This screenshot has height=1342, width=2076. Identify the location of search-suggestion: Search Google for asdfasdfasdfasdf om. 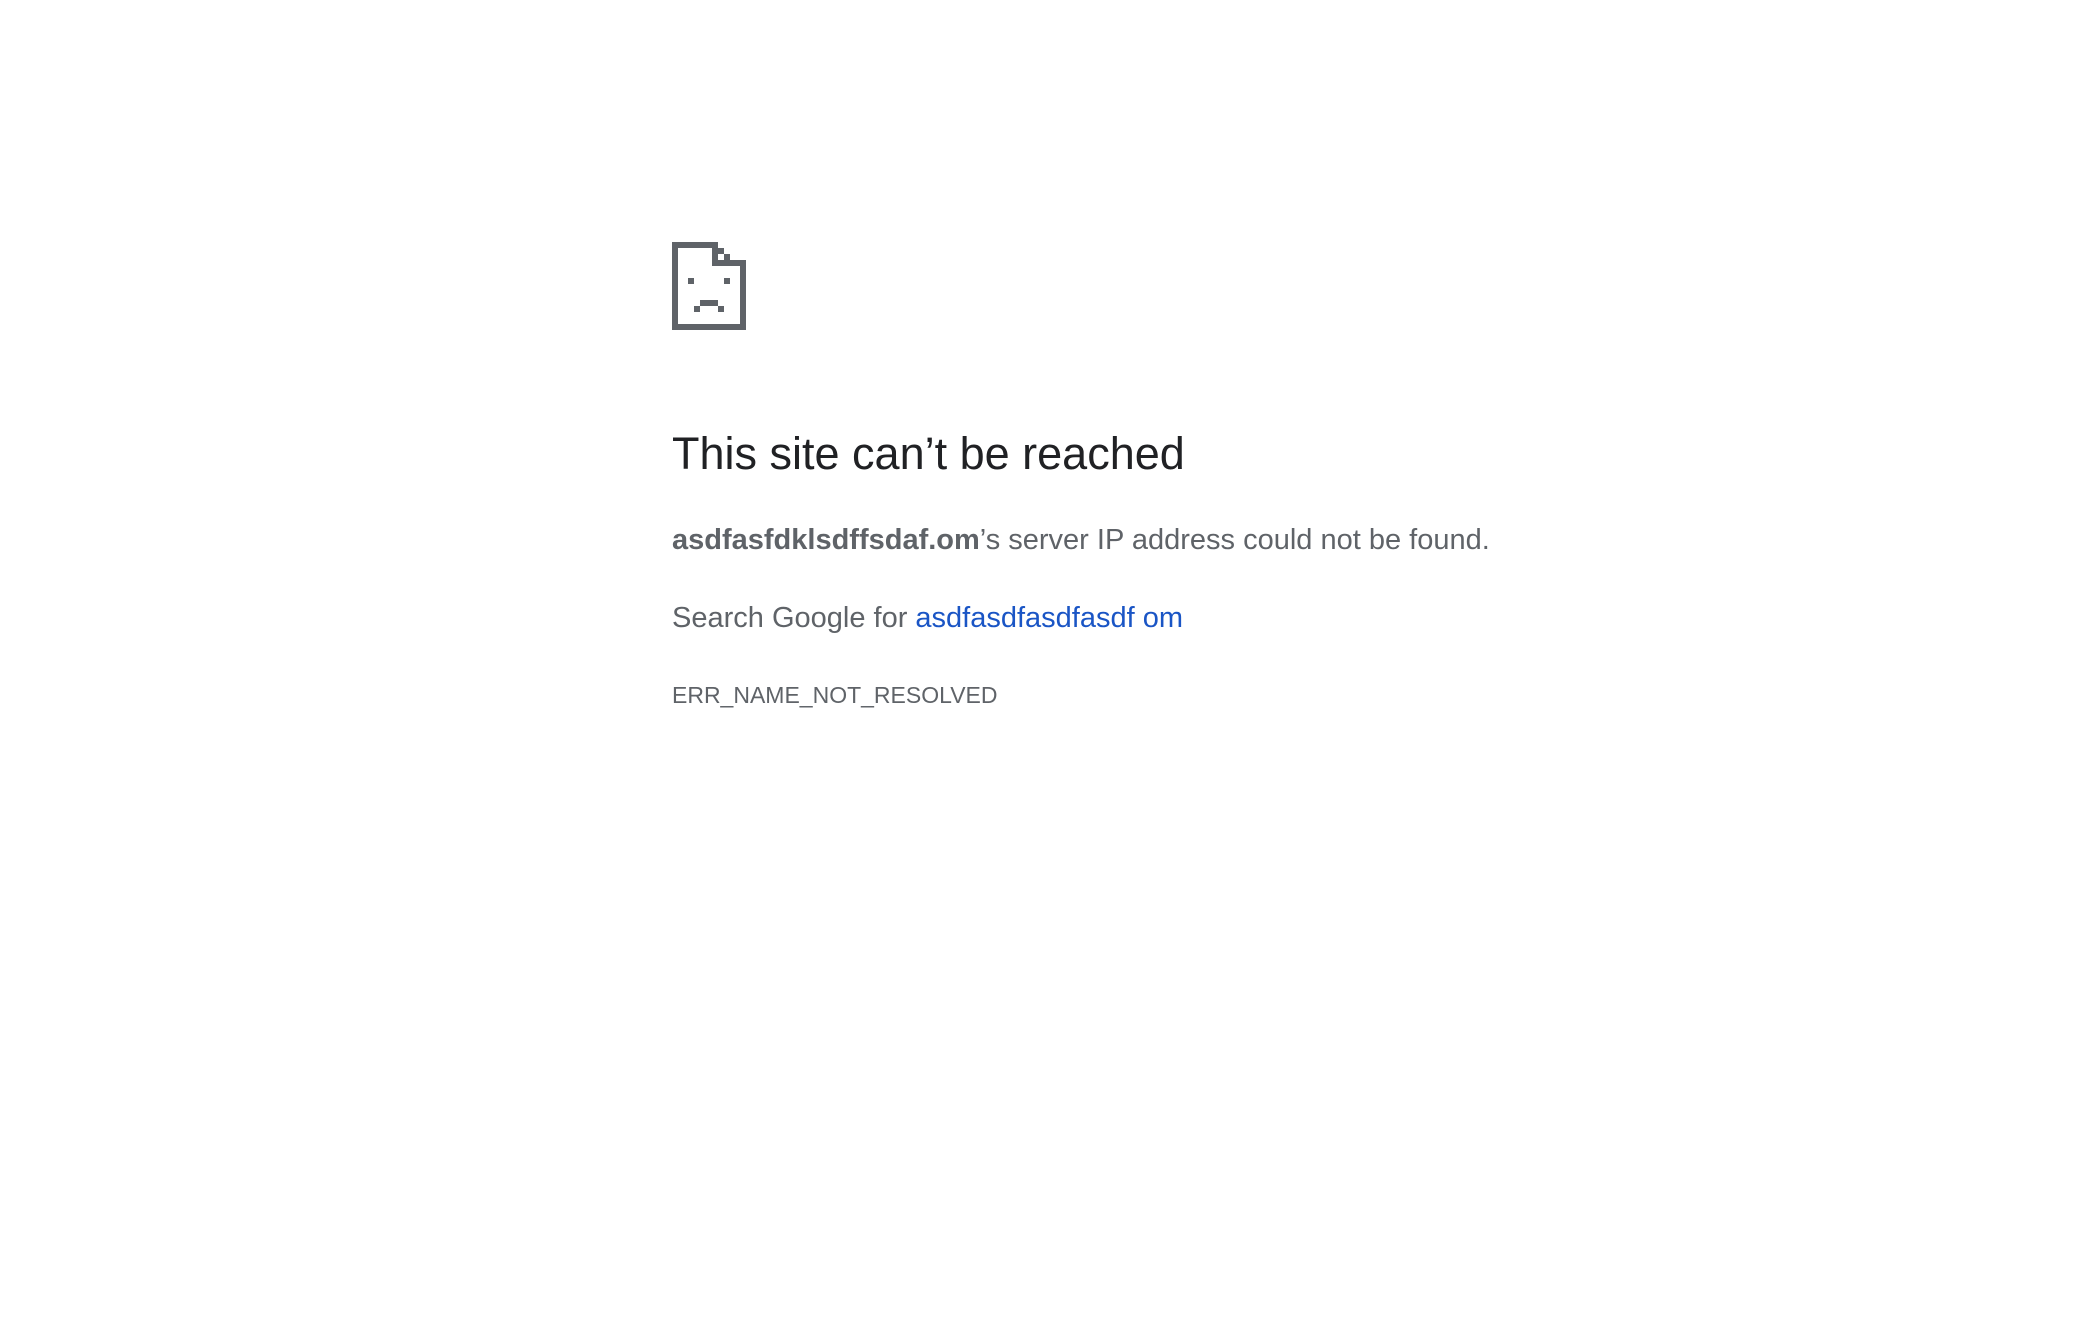
(927, 618).